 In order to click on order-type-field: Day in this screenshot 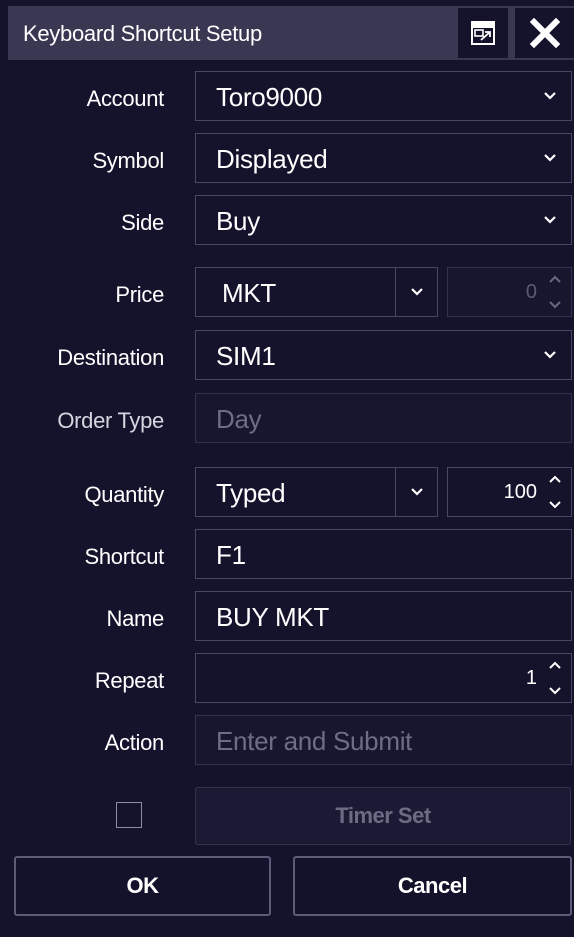, I will do `click(383, 418)`.